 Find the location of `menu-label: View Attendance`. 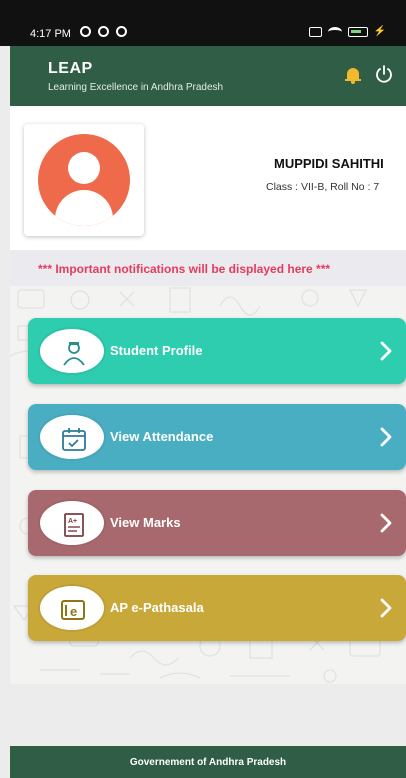

menu-label: View Attendance is located at coordinates (162, 436).